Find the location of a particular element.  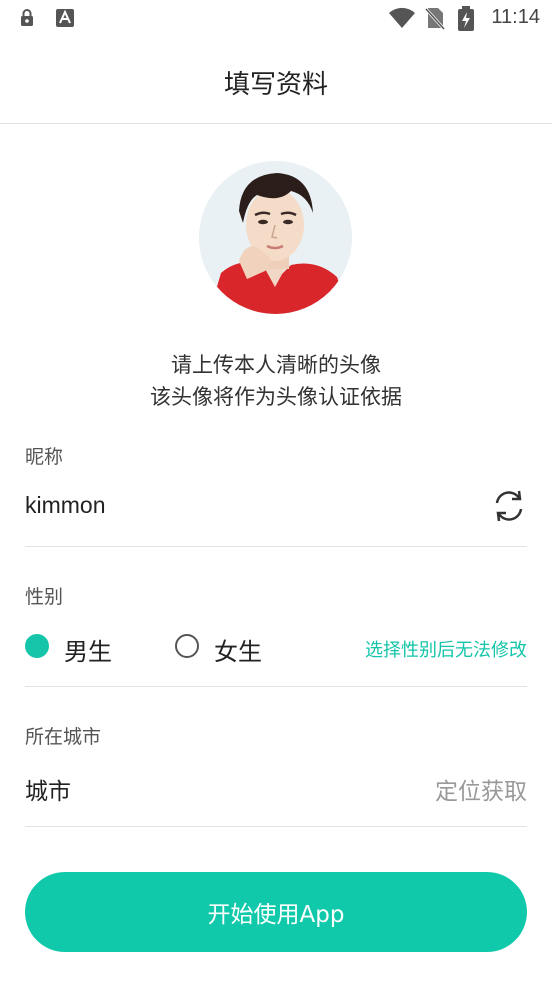

avatar-upload is located at coordinates (275, 237).